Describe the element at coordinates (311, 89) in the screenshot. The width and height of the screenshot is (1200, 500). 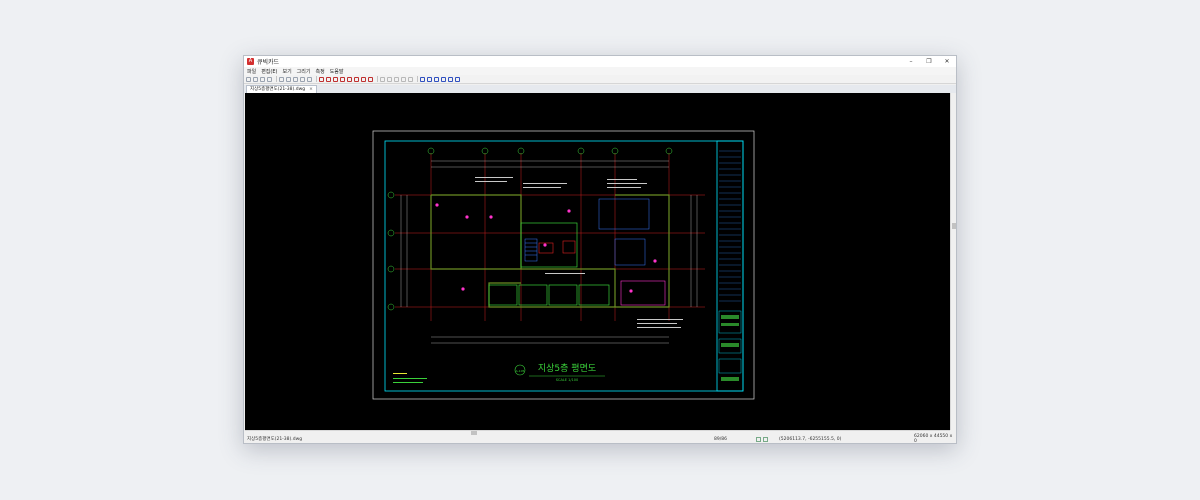
I see `tab-close-icon: ×` at that location.